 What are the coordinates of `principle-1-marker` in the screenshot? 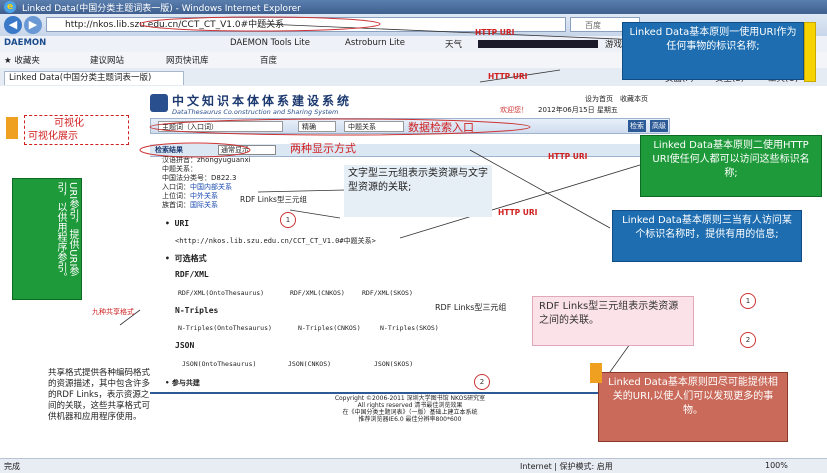 It's located at (810, 52).